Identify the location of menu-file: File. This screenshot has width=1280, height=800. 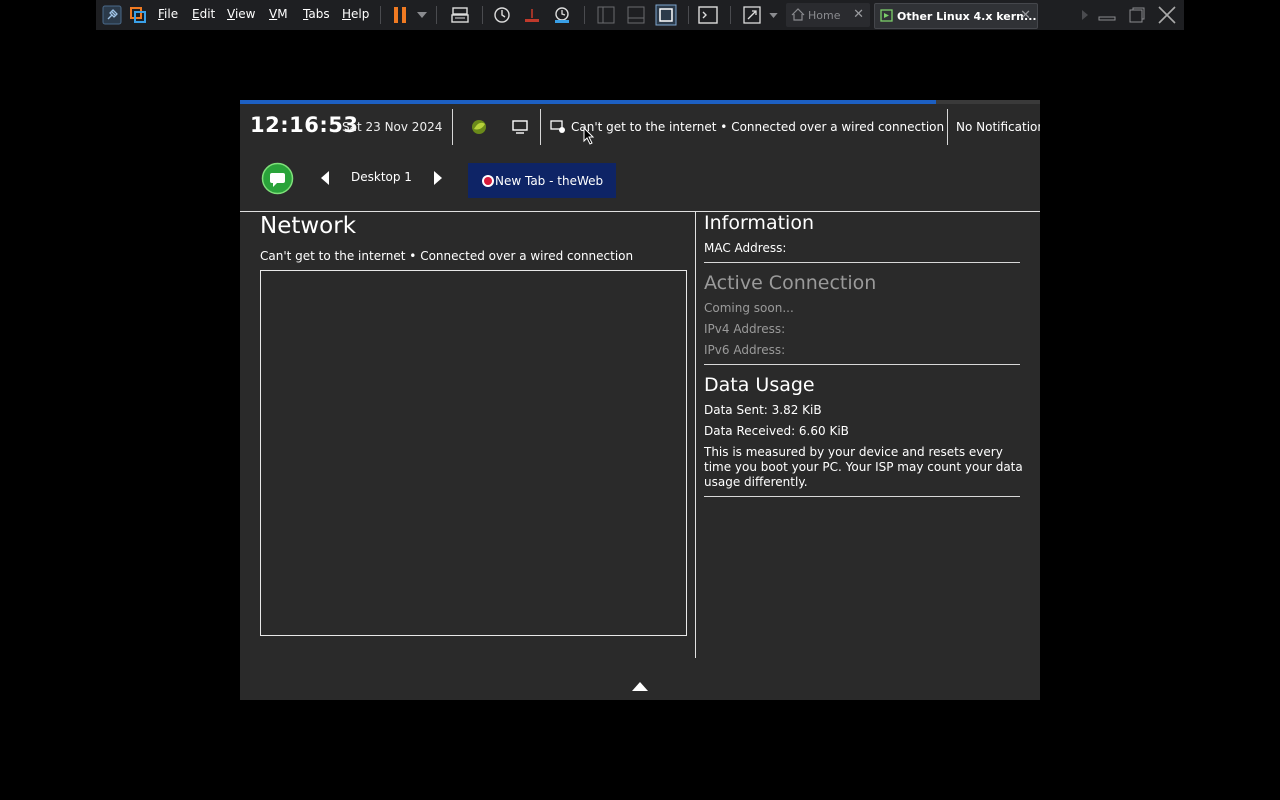
(168, 15).